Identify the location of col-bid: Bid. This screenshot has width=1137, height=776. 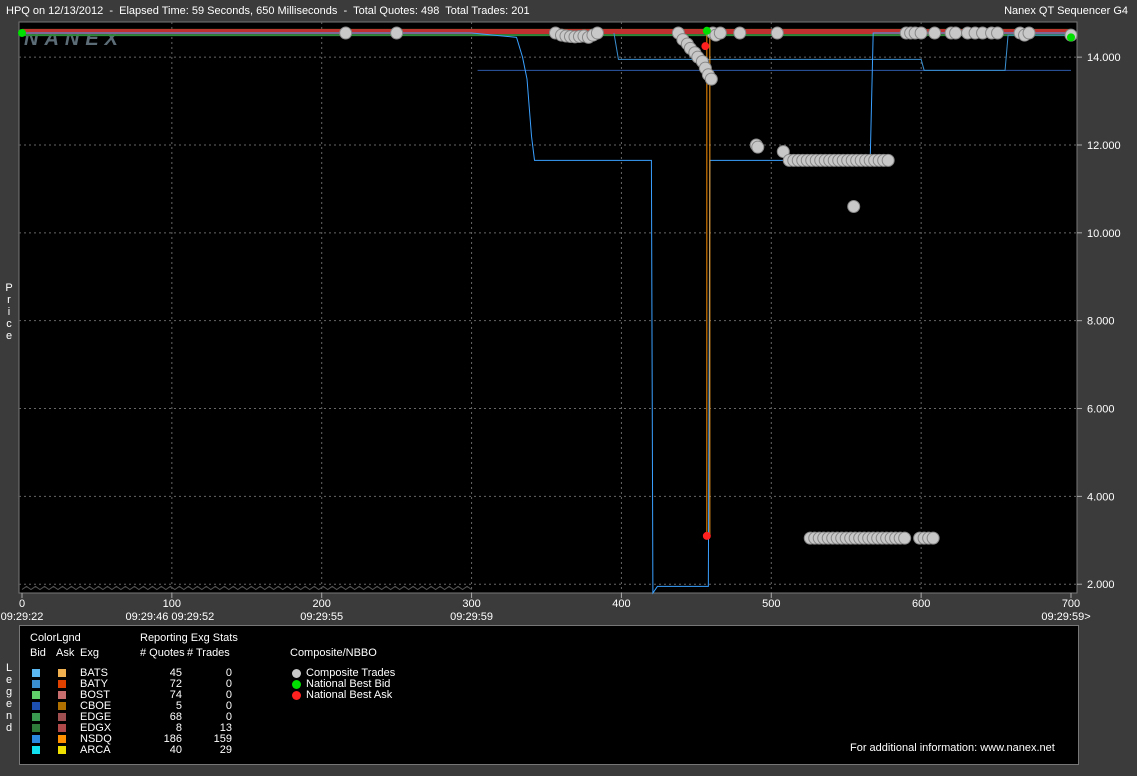
(38, 653).